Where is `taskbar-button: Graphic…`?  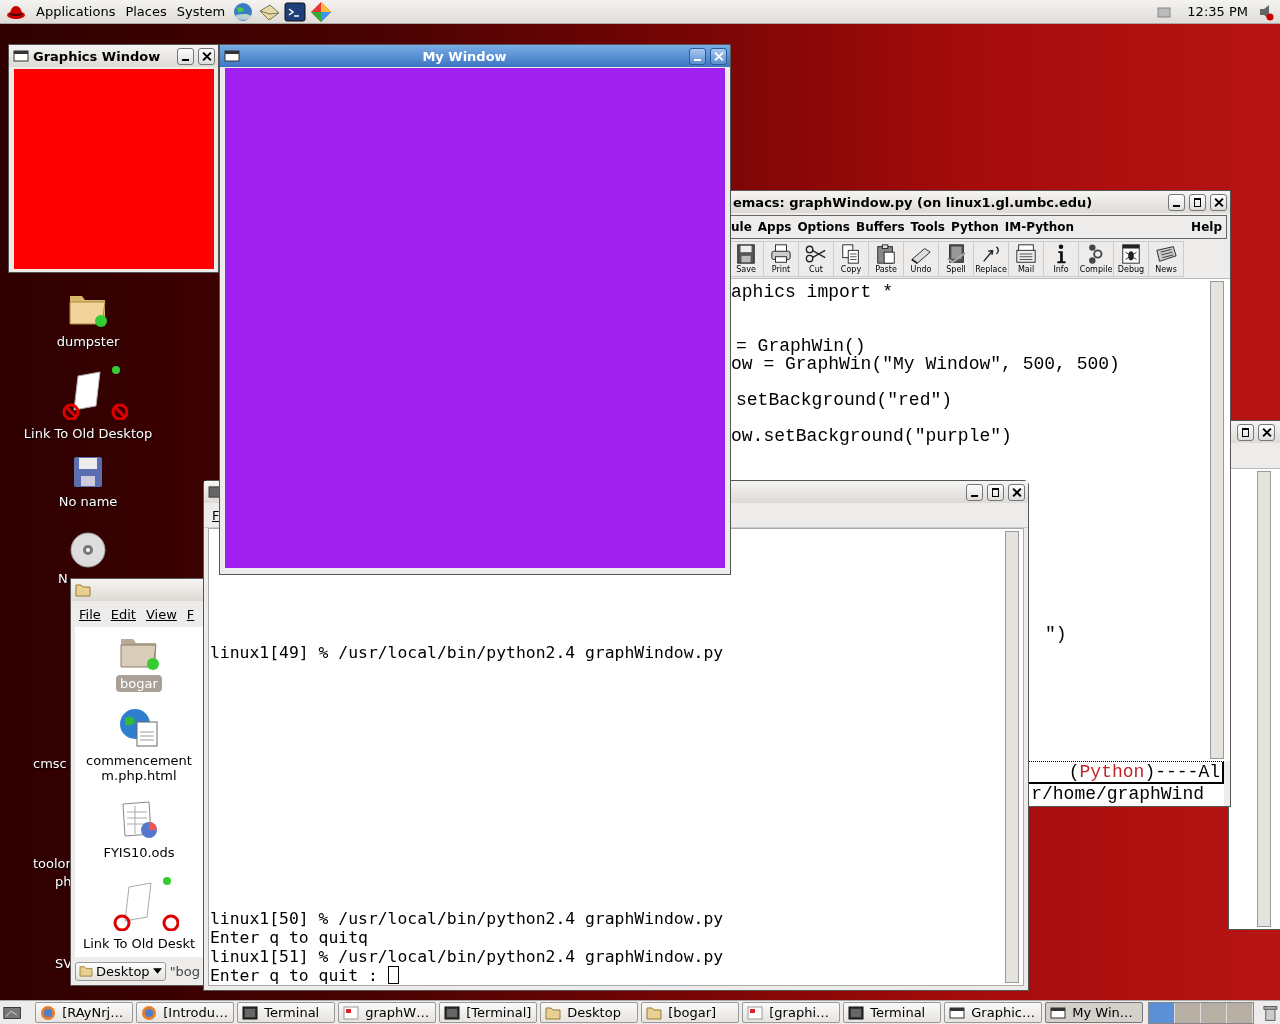
taskbar-button: Graphic… is located at coordinates (993, 1012).